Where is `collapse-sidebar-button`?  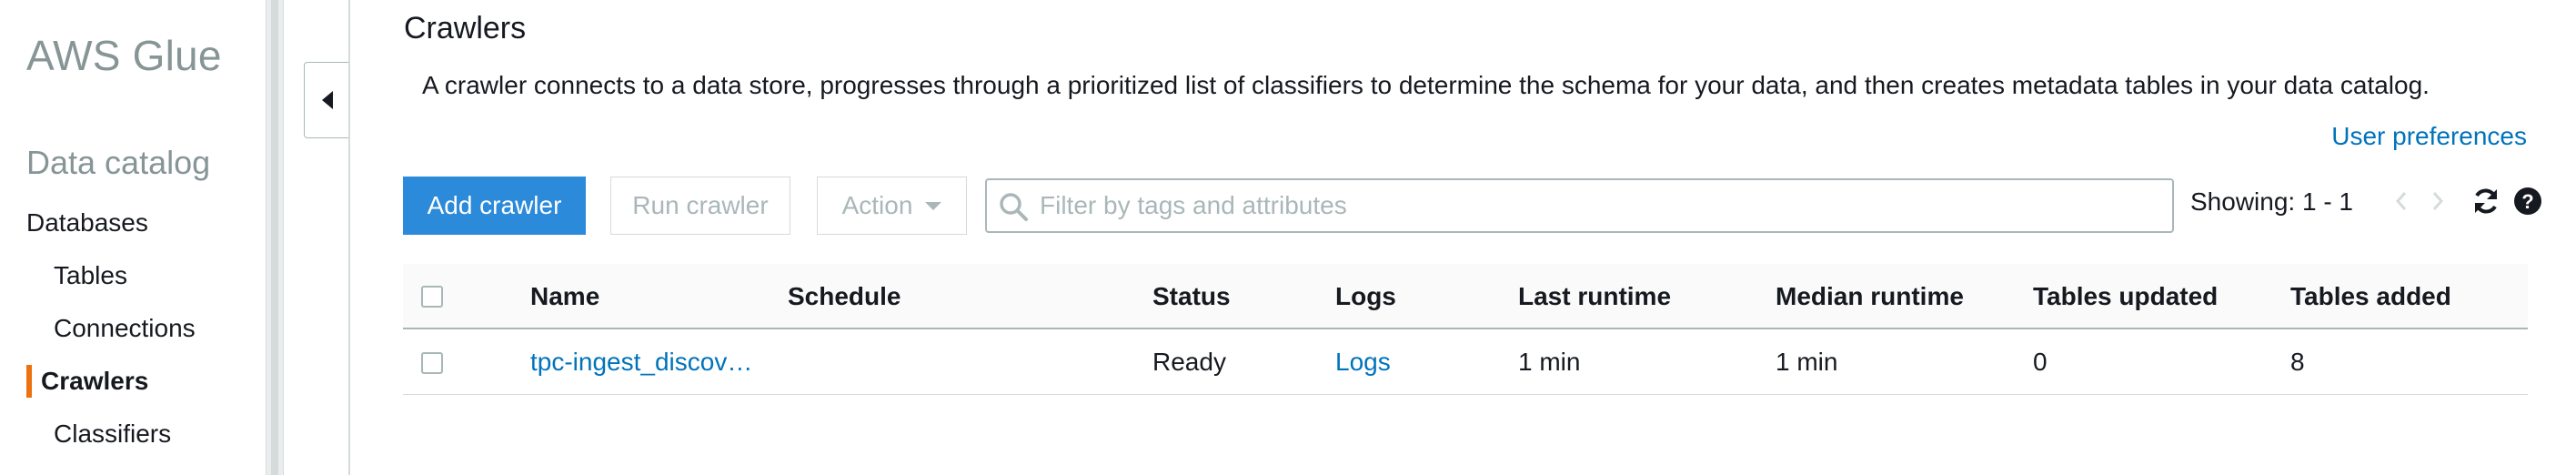 collapse-sidebar-button is located at coordinates (326, 100).